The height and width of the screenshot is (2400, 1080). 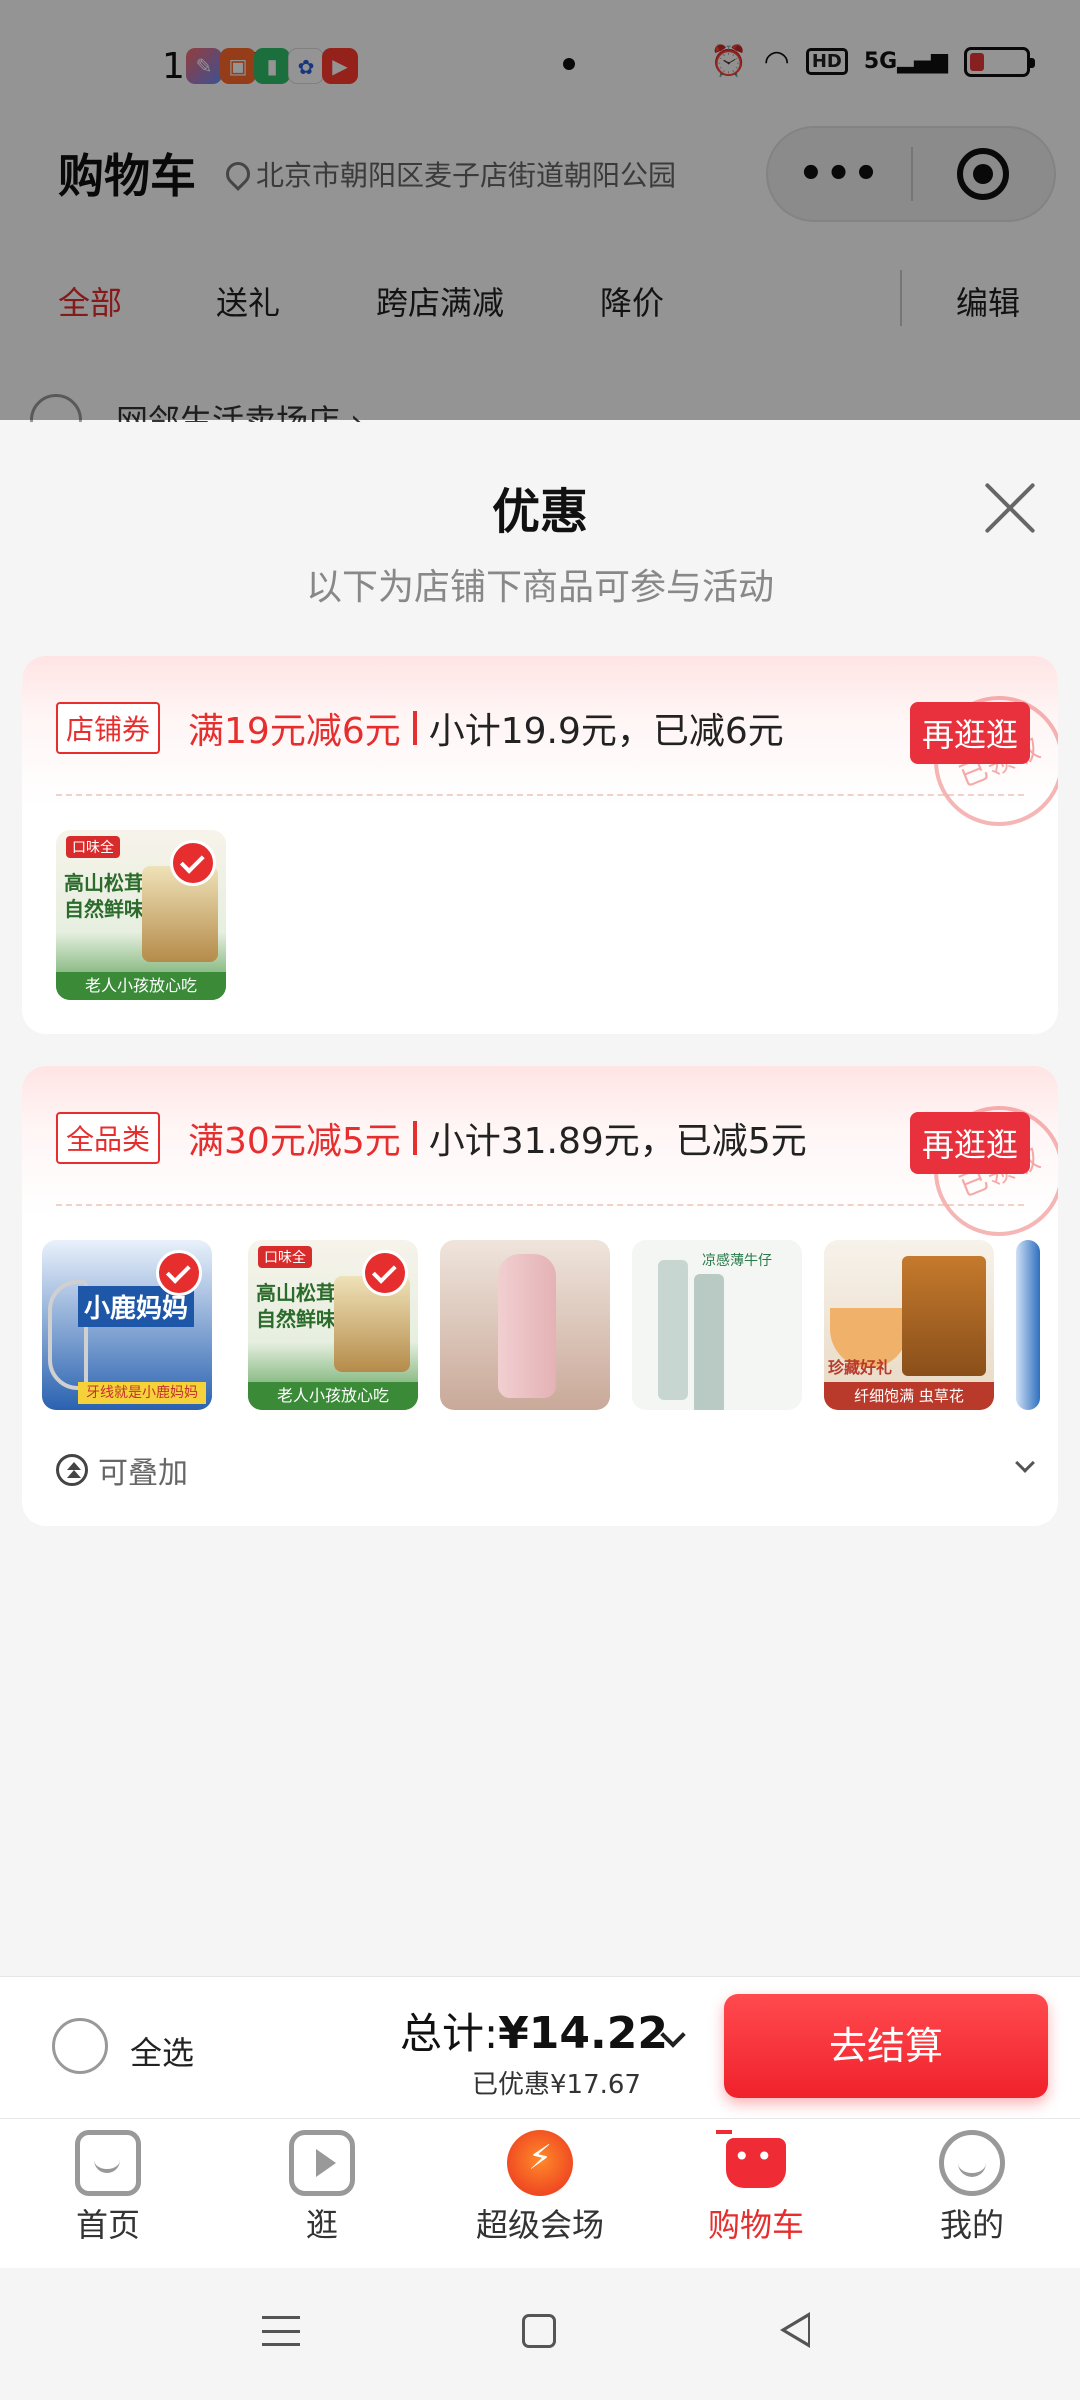 I want to click on close-icon, so click(x=1010, y=508).